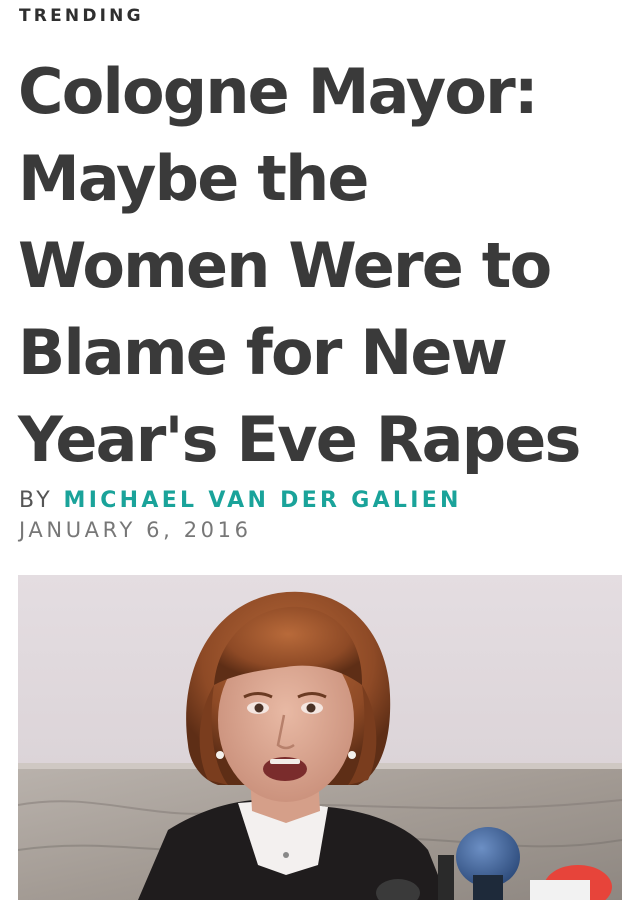 This screenshot has height=907, width=640. What do you see at coordinates (81, 16) in the screenshot?
I see `section-kicker: TRENDING` at bounding box center [81, 16].